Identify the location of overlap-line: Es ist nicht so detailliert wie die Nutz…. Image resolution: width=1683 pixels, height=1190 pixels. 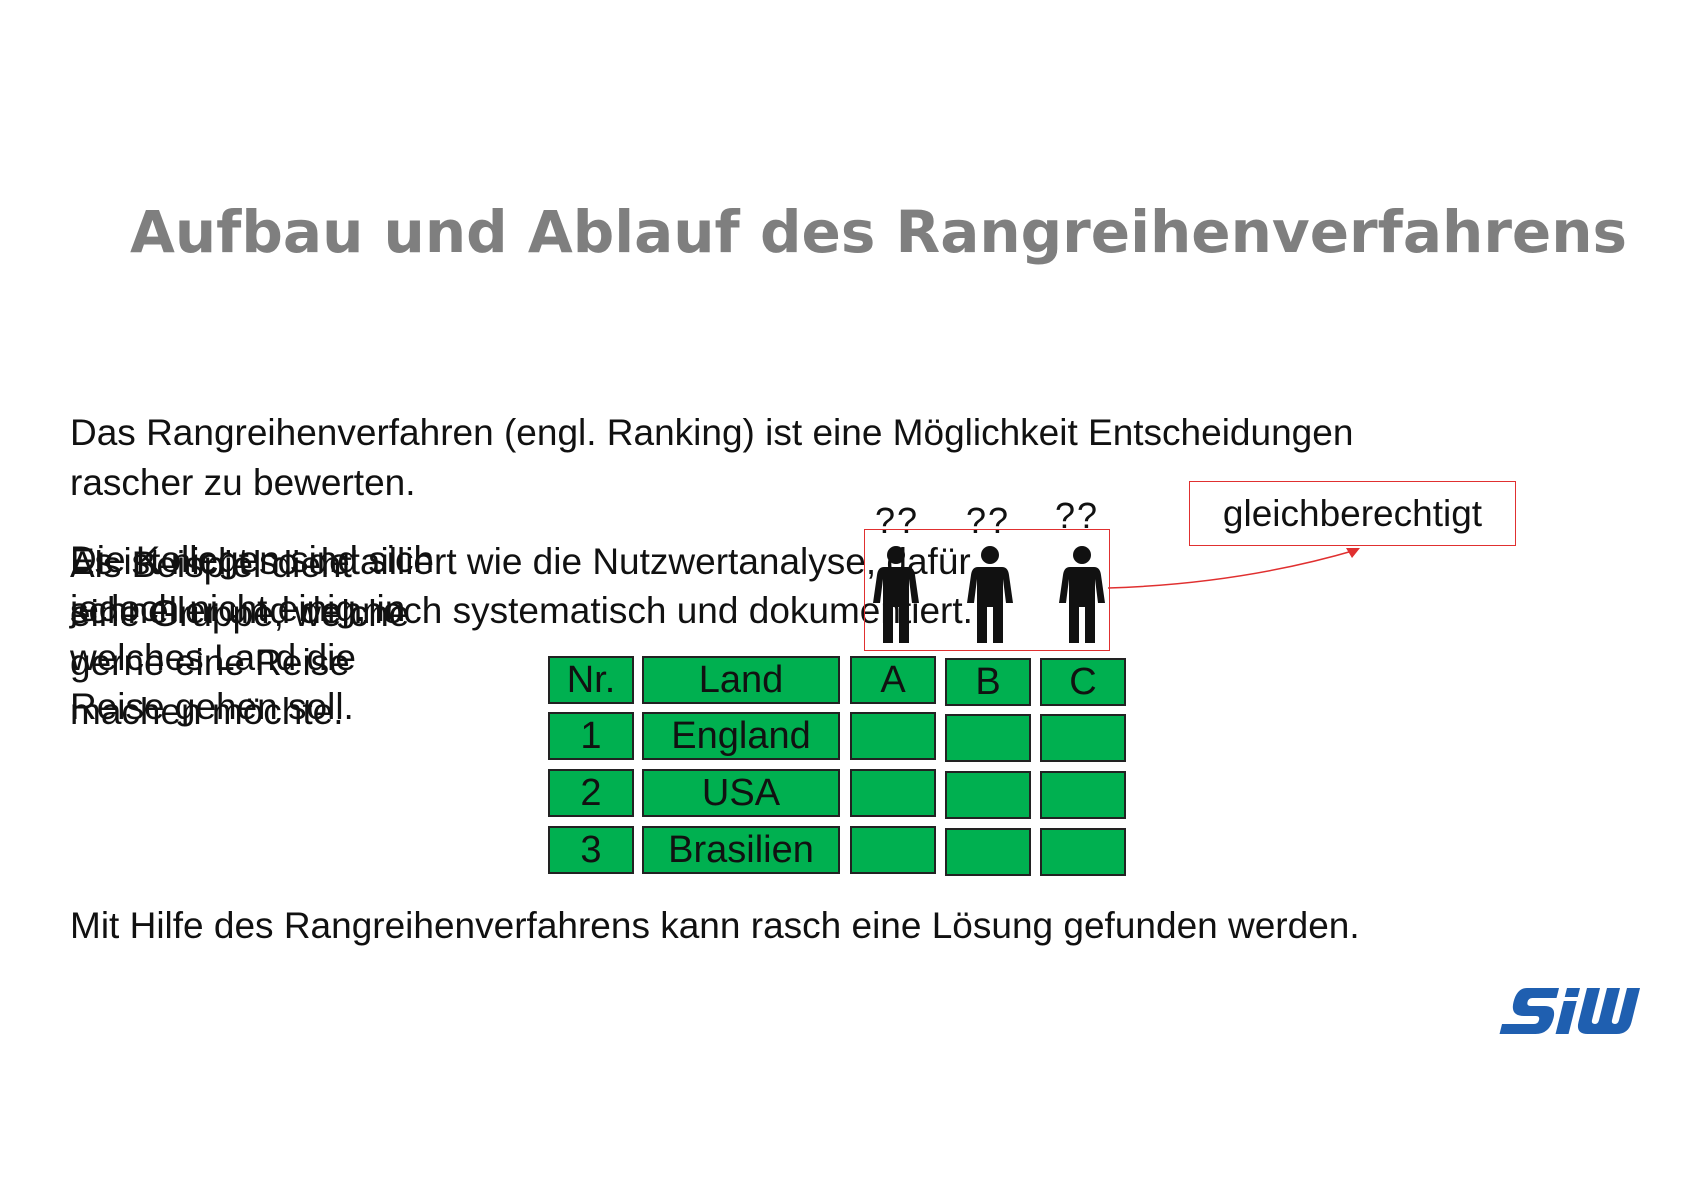
(520, 561).